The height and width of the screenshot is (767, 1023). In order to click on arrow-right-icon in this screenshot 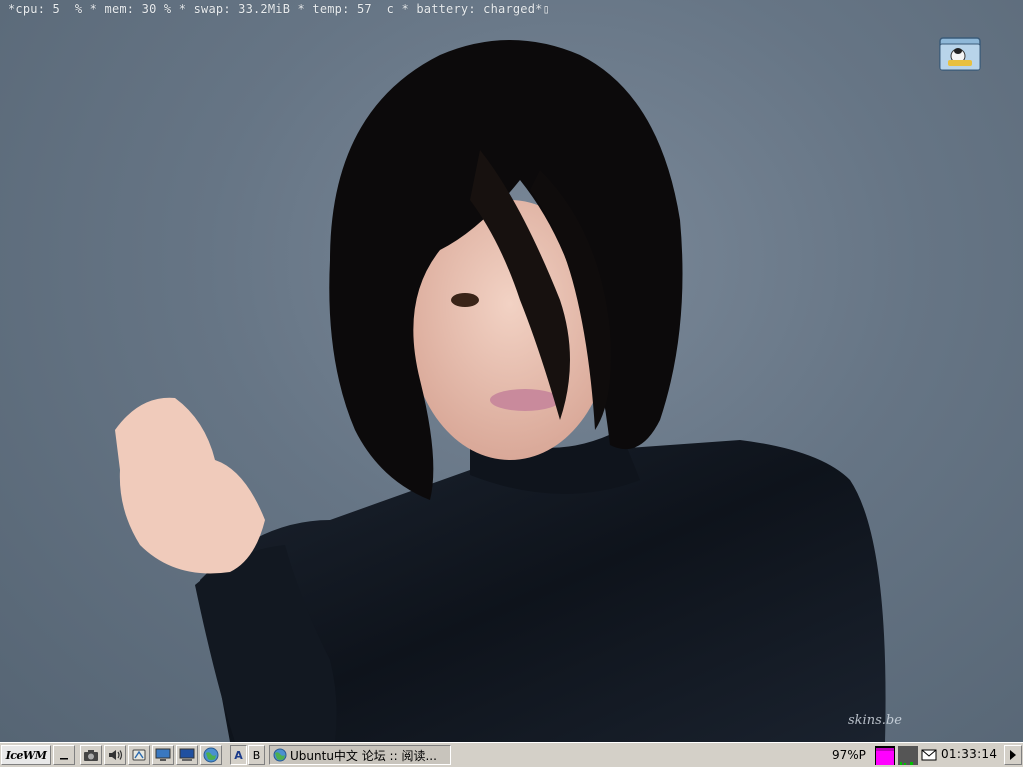, I will do `click(1013, 755)`.